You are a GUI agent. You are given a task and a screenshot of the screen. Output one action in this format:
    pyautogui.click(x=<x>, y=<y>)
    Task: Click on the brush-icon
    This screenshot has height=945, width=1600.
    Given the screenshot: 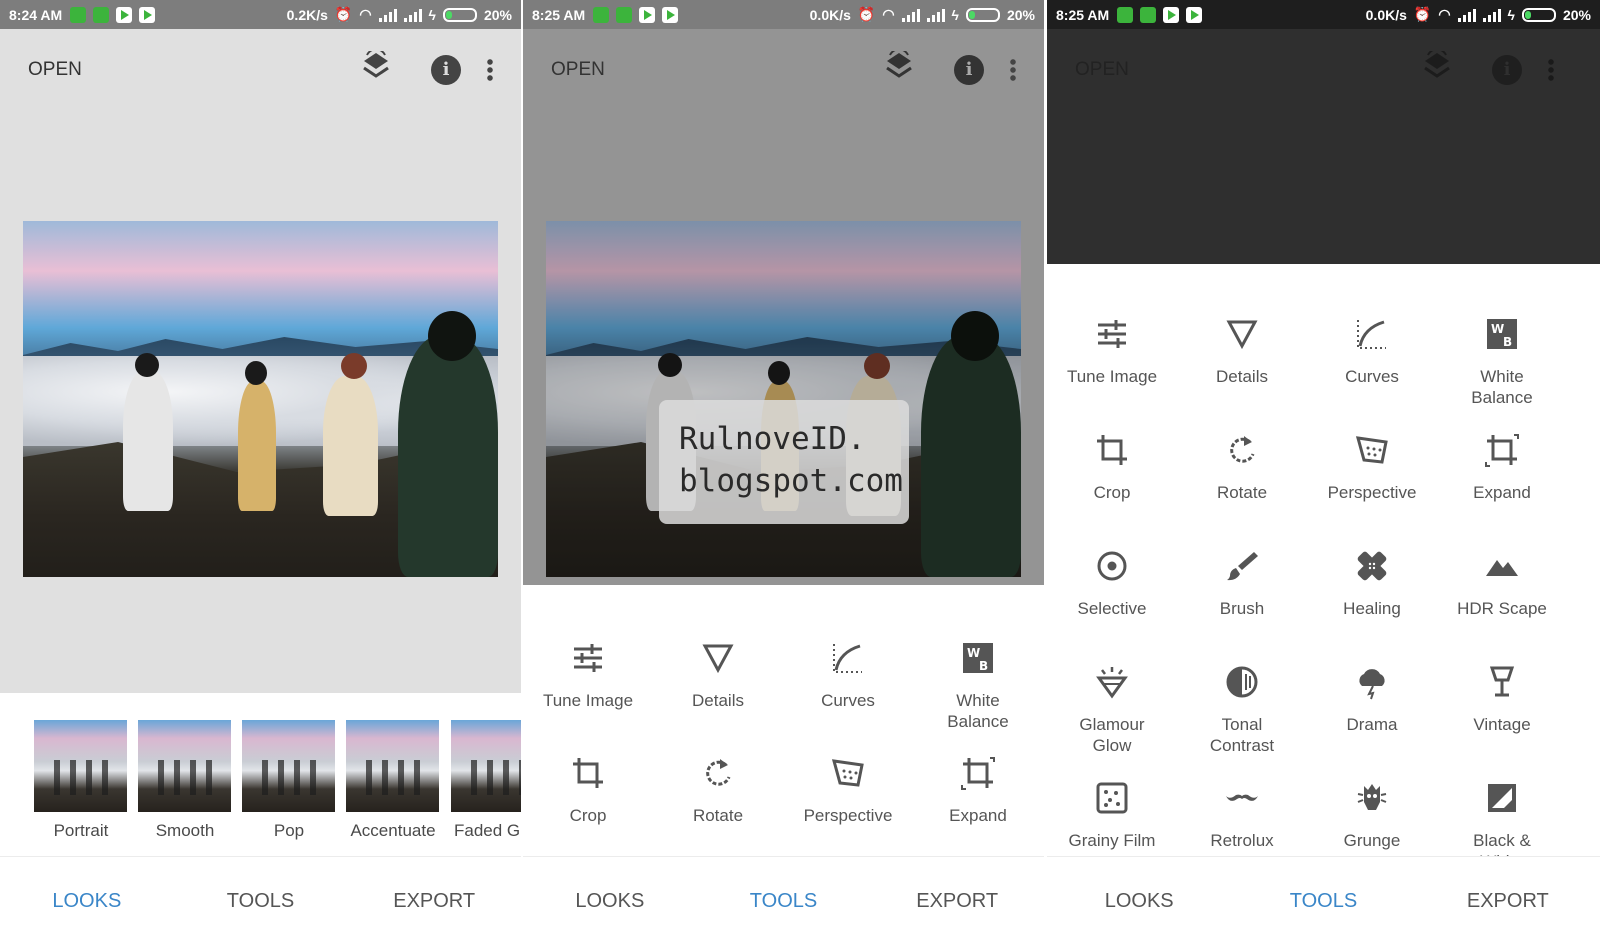 What is the action you would take?
    pyautogui.click(x=1242, y=566)
    